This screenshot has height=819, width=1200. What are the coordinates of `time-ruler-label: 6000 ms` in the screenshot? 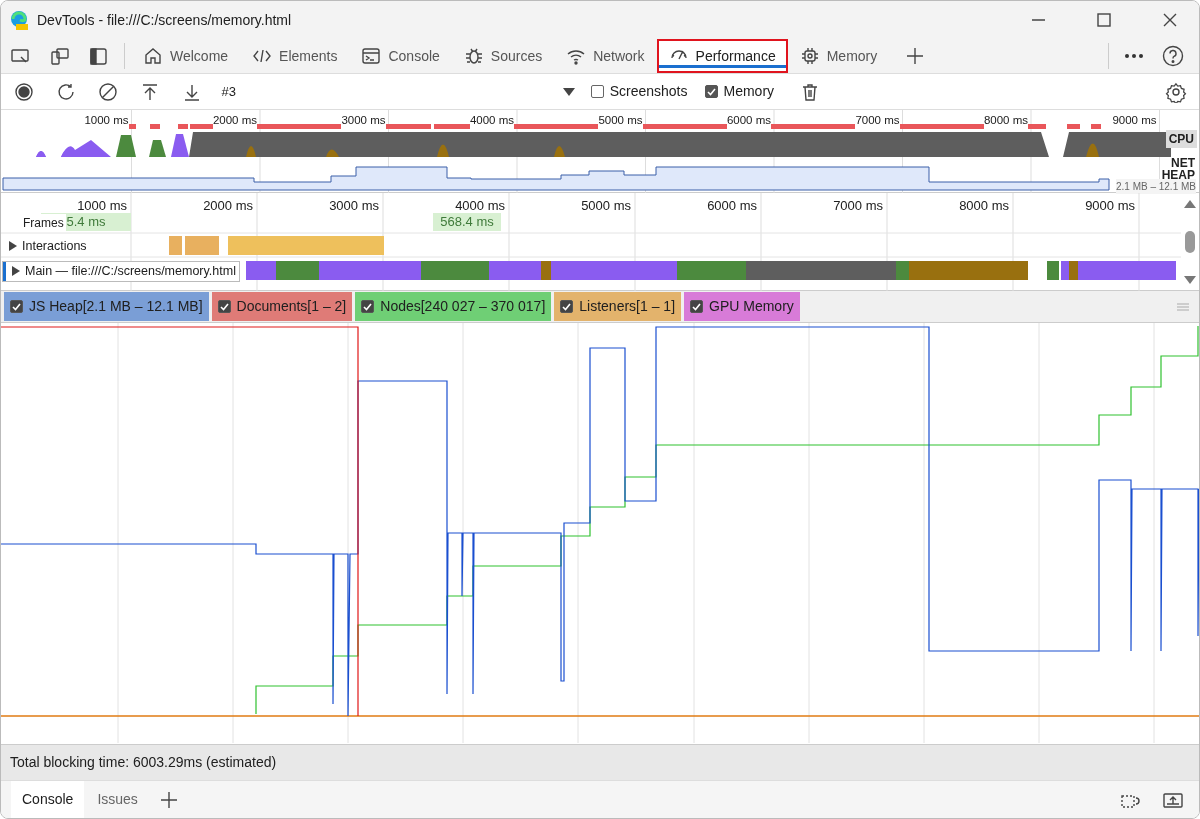 It's located at (732, 206).